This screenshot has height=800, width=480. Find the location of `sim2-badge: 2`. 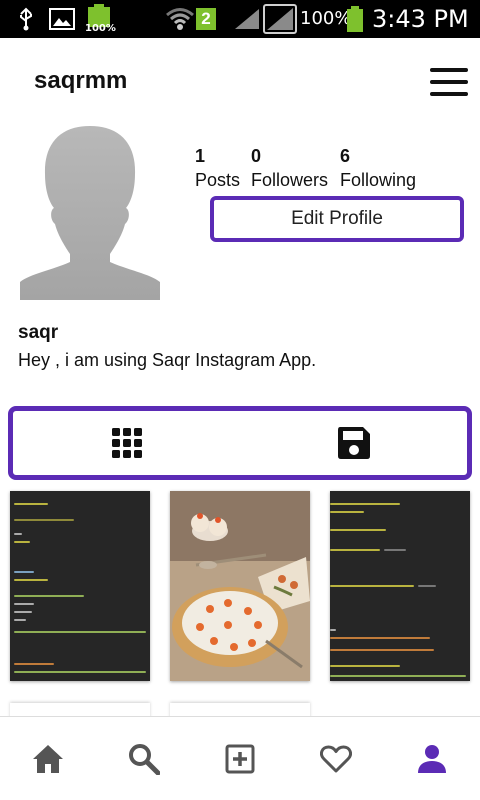

sim2-badge: 2 is located at coordinates (206, 19).